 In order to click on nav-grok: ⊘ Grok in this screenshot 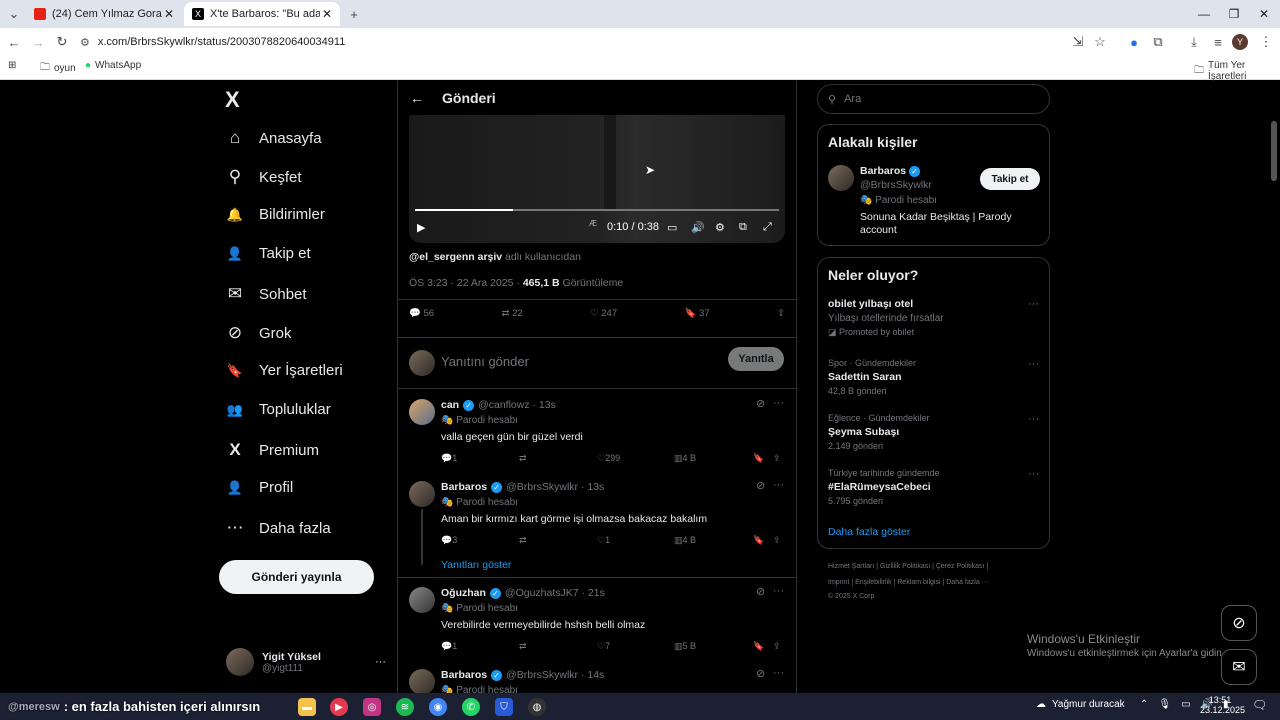, I will do `click(258, 333)`.